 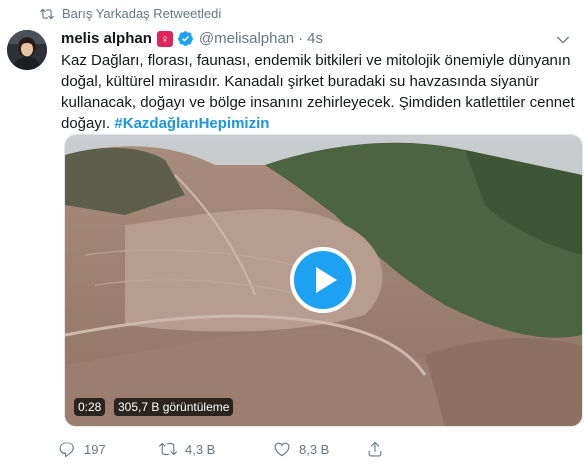 I want to click on female-sign-icon: ♀, so click(x=164, y=38).